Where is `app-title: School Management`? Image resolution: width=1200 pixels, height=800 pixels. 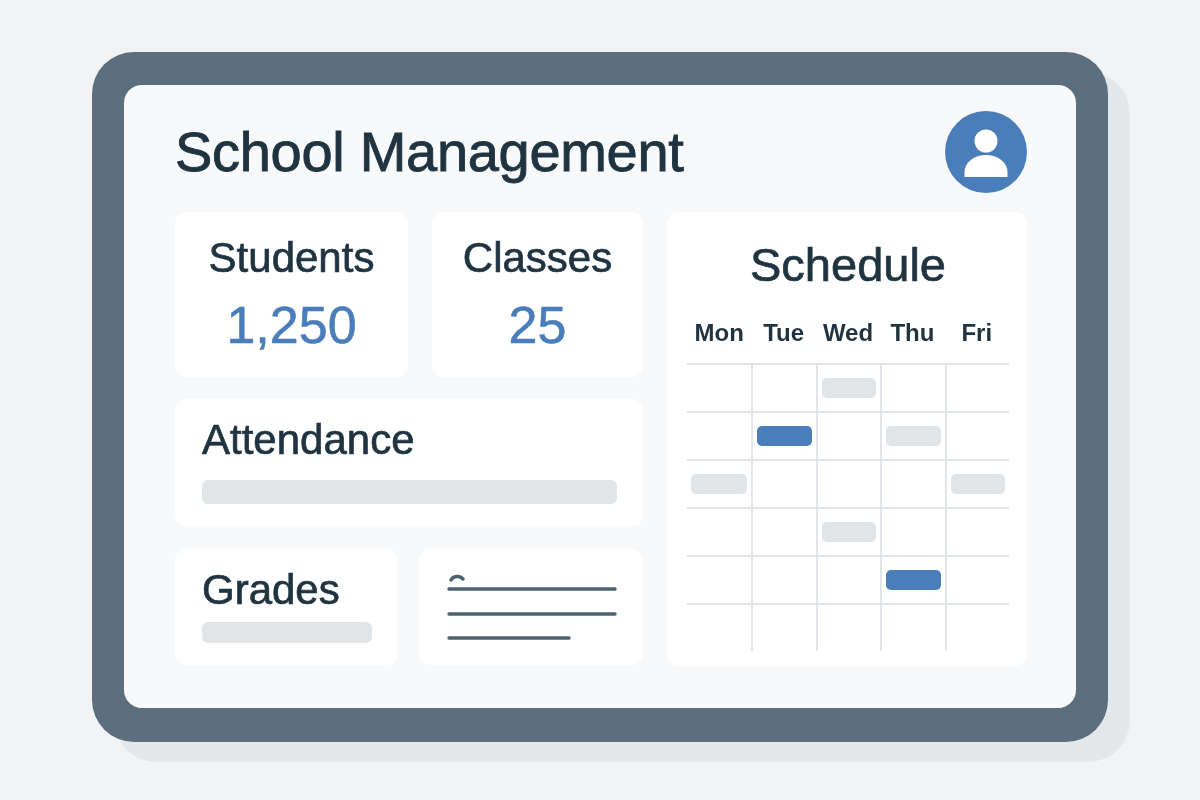
app-title: School Management is located at coordinates (429, 152).